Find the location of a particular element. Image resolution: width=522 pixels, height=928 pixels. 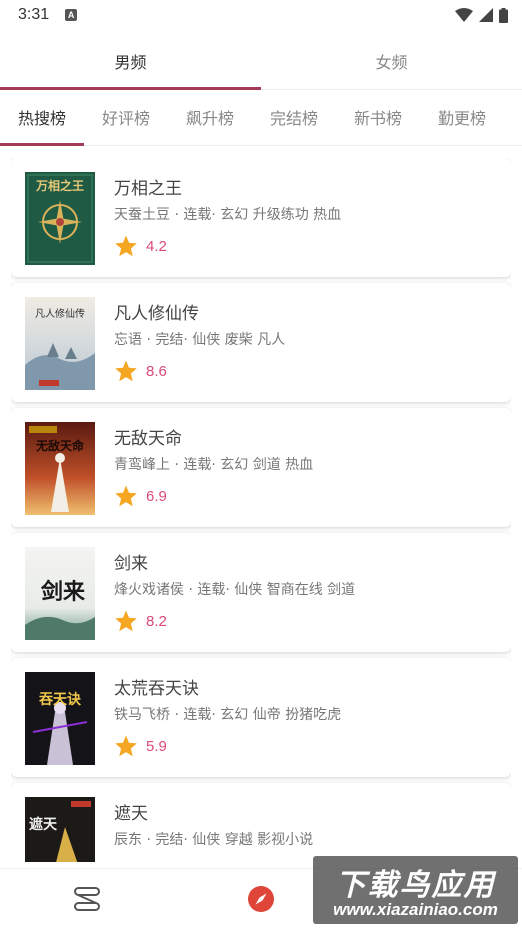

nav-bookshelf is located at coordinates (87, 898).